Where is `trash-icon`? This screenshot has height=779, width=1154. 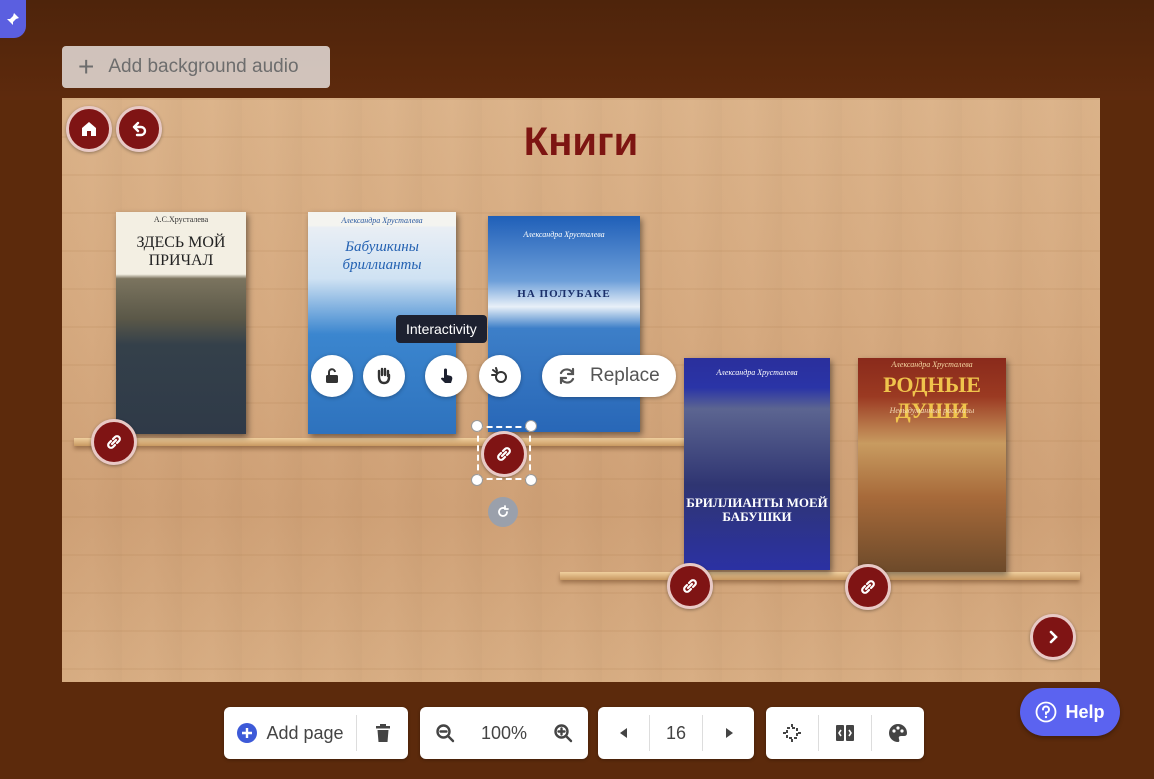 trash-icon is located at coordinates (382, 733).